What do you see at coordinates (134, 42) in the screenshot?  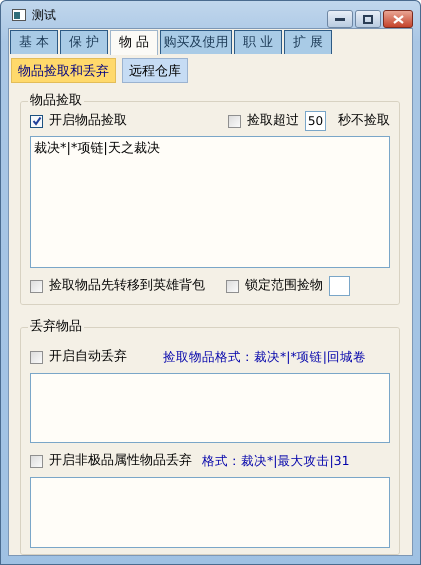 I see `tab: 物 品` at bounding box center [134, 42].